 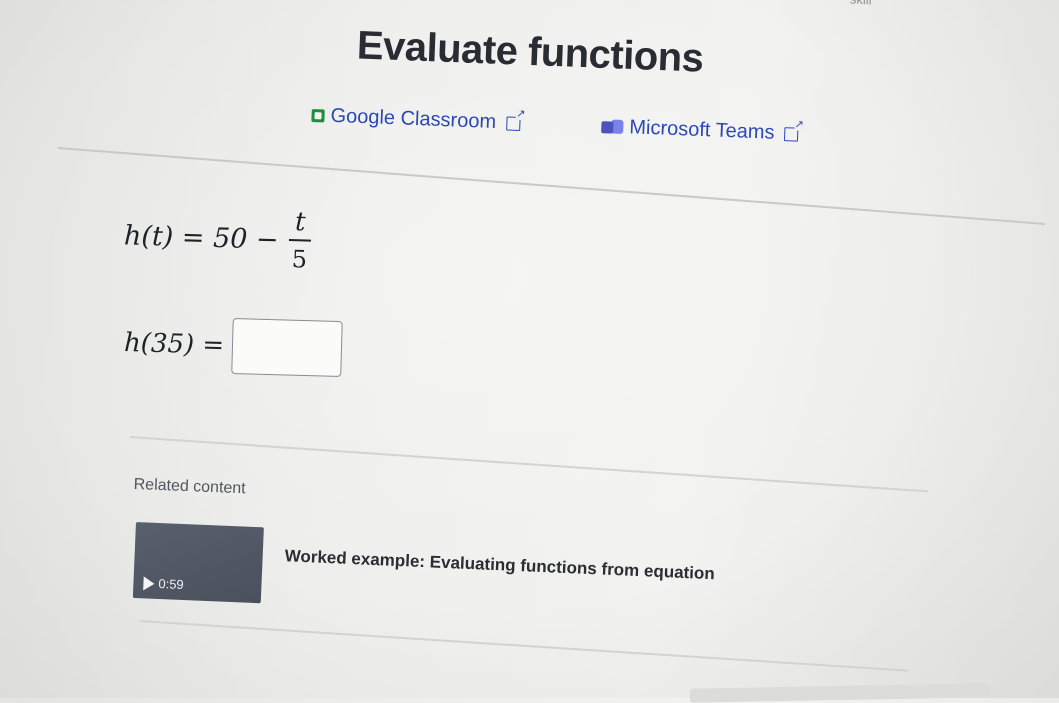 What do you see at coordinates (171, 584) in the screenshot?
I see `video-duration-label: 0:59` at bounding box center [171, 584].